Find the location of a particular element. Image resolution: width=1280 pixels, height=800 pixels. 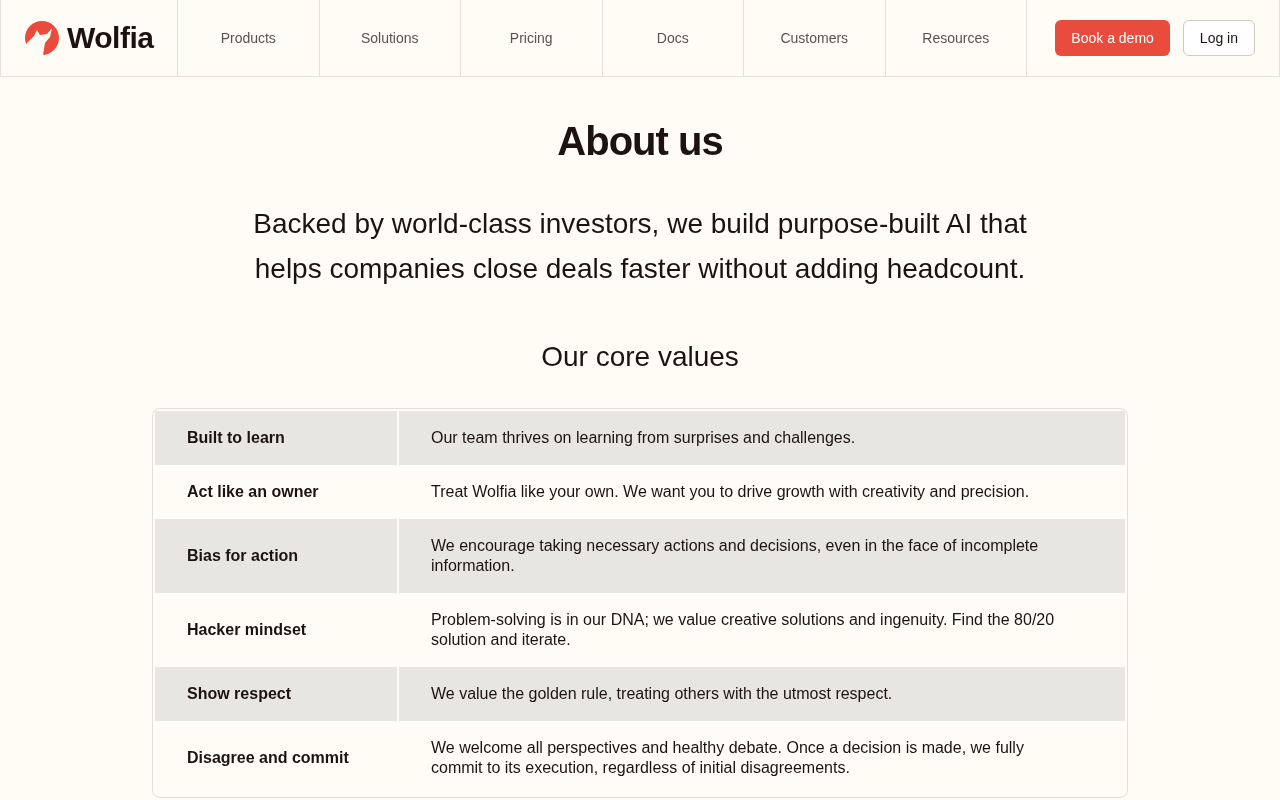

value-name-cell: Built to learn is located at coordinates (276, 438).